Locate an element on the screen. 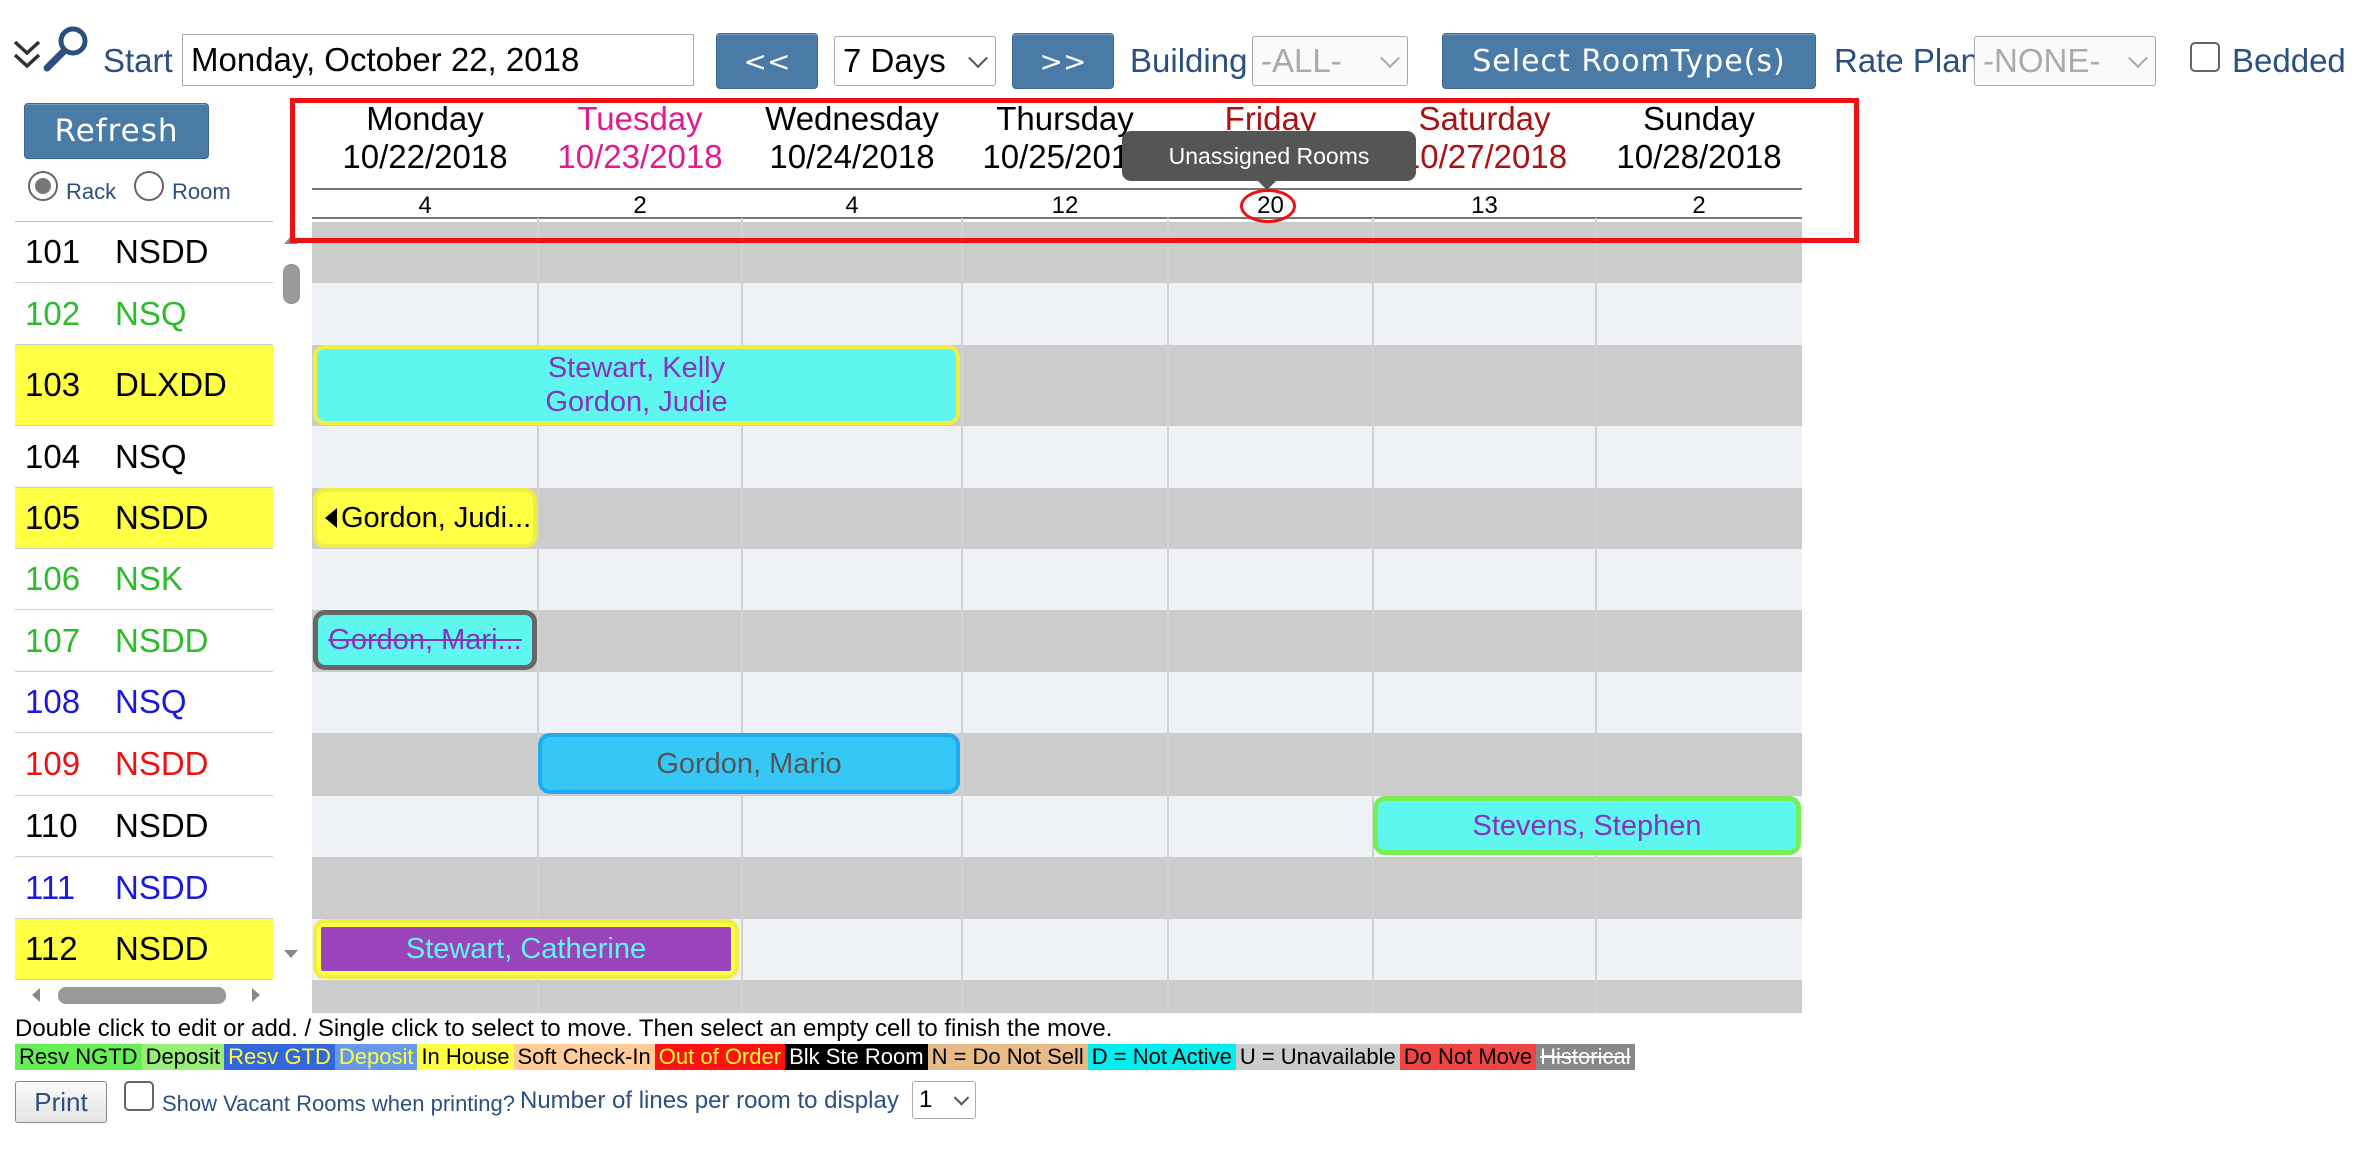 This screenshot has height=1172, width=2354. reservation-gordon-mario: Gordon, Mario is located at coordinates (749, 763).